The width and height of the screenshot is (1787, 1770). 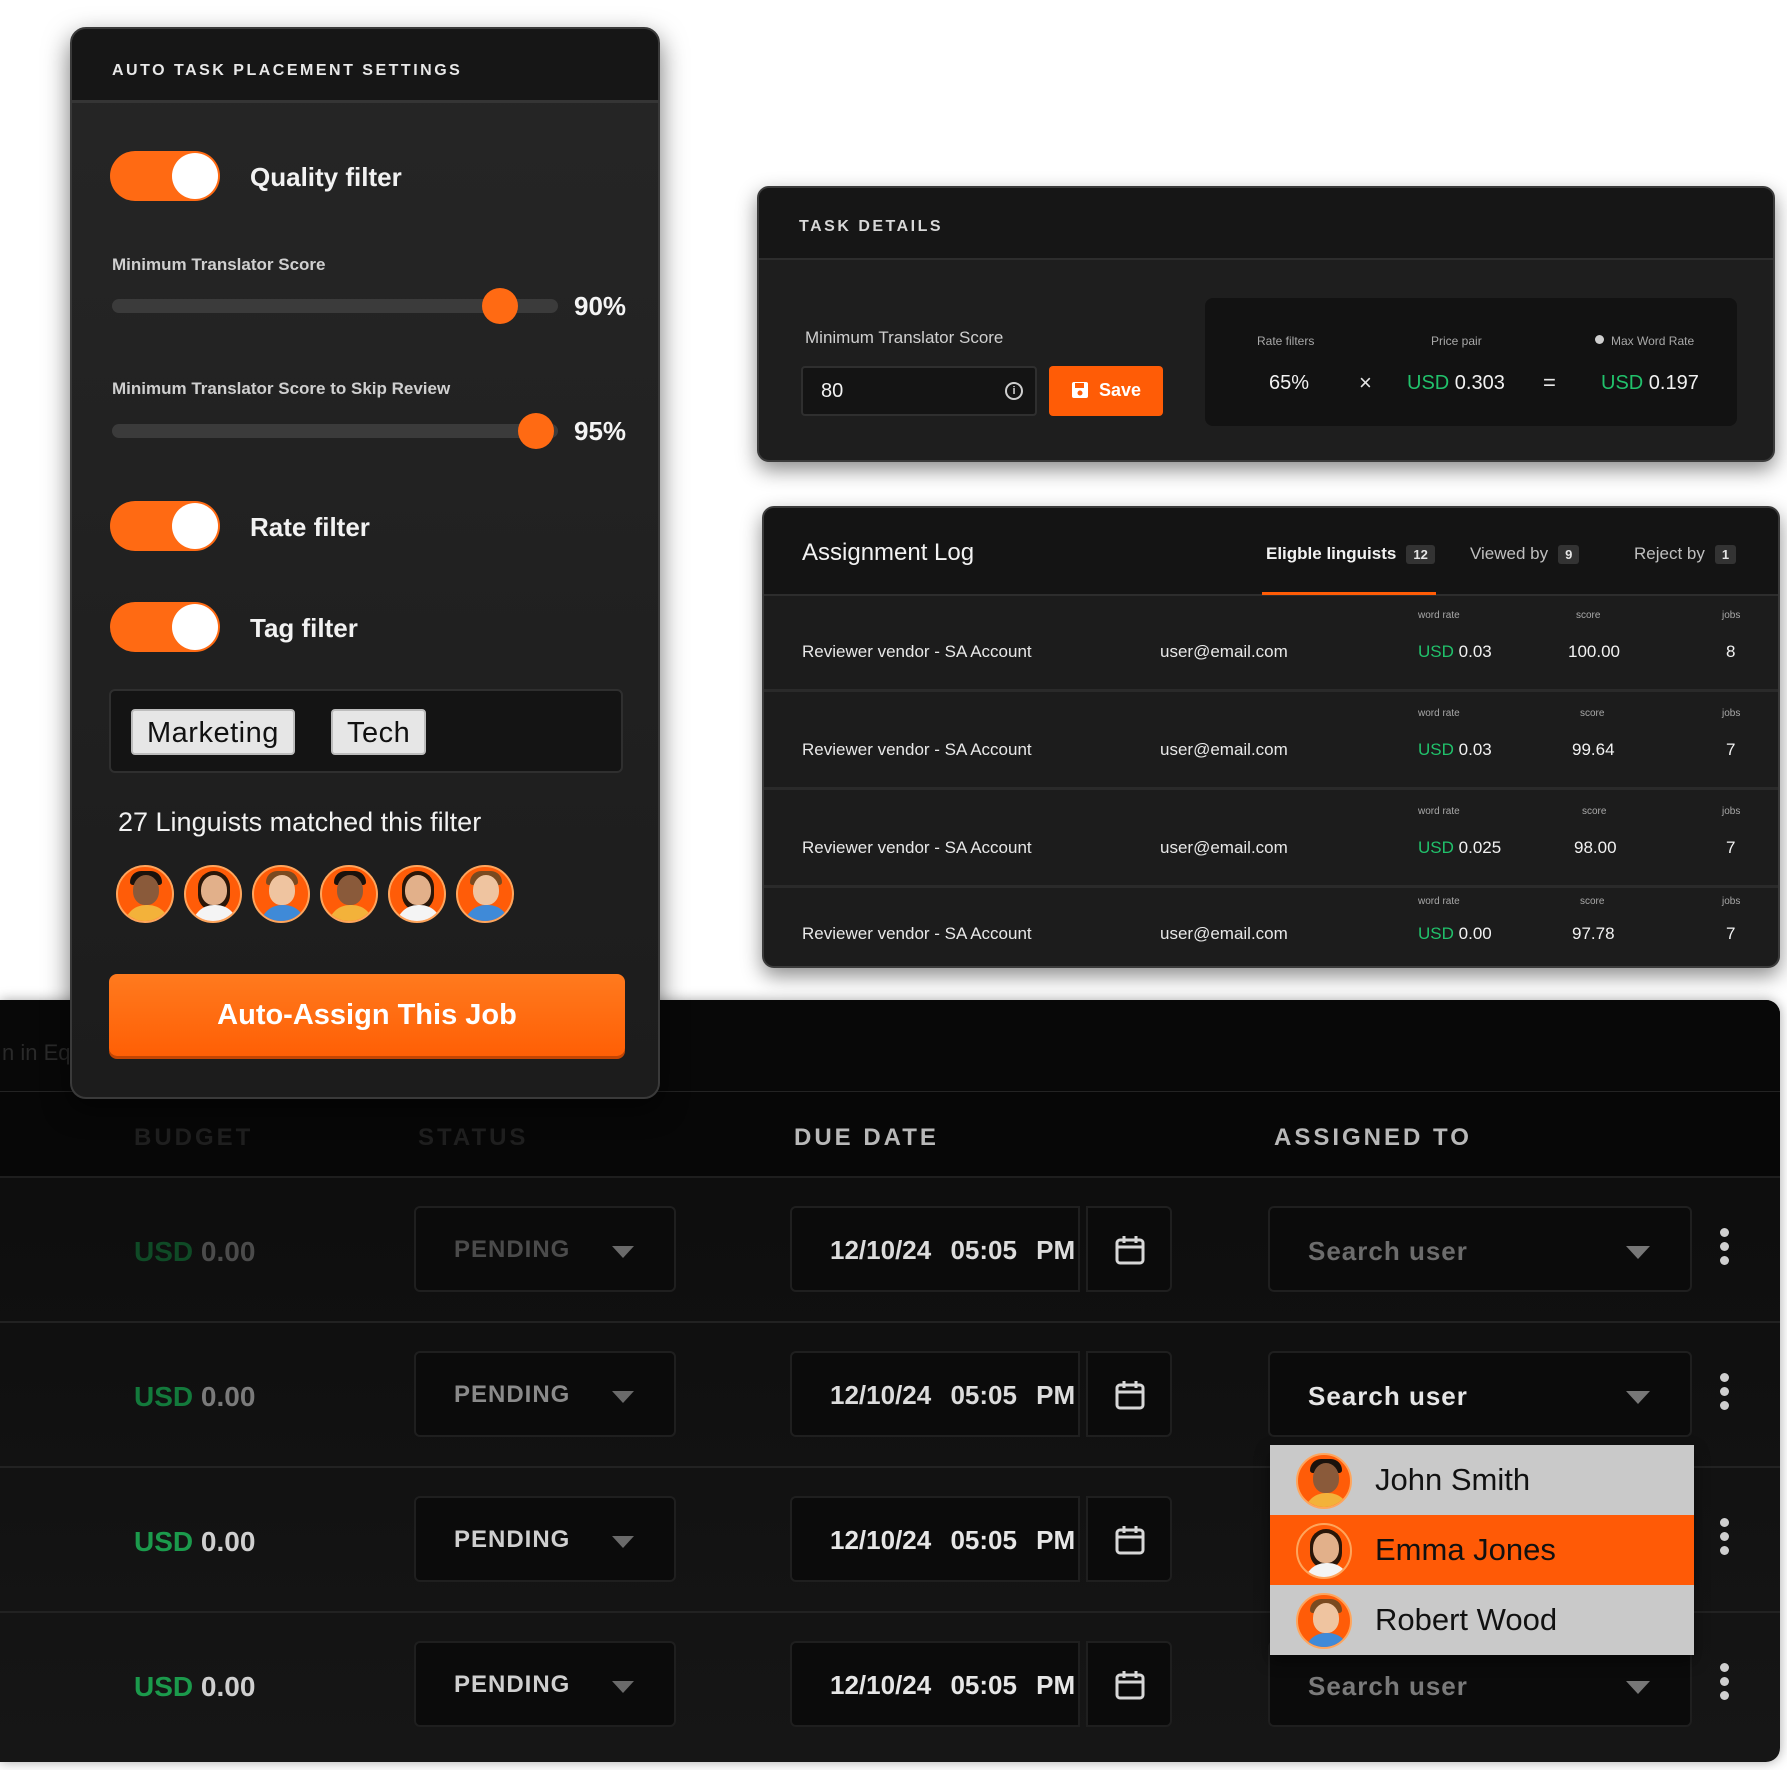 What do you see at coordinates (1593, 749) in the screenshot?
I see `score-value: 99.64` at bounding box center [1593, 749].